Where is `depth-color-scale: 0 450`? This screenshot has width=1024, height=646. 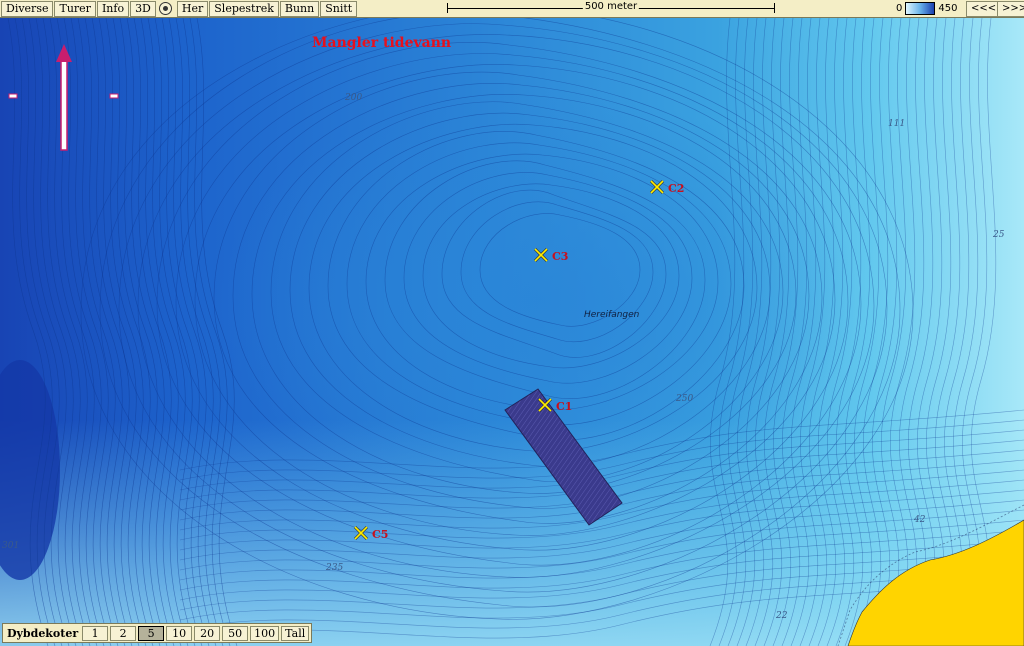
depth-color-scale: 0 450 is located at coordinates (926, 8).